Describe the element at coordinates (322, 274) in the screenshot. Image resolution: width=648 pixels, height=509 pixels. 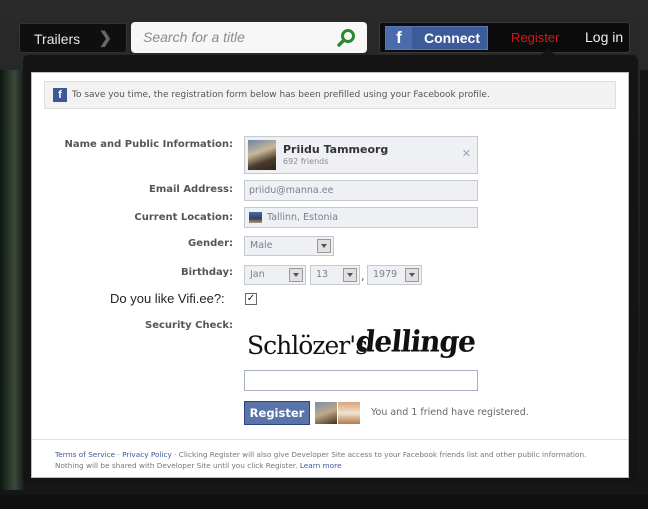
I see `birthday-day-value: 13` at that location.